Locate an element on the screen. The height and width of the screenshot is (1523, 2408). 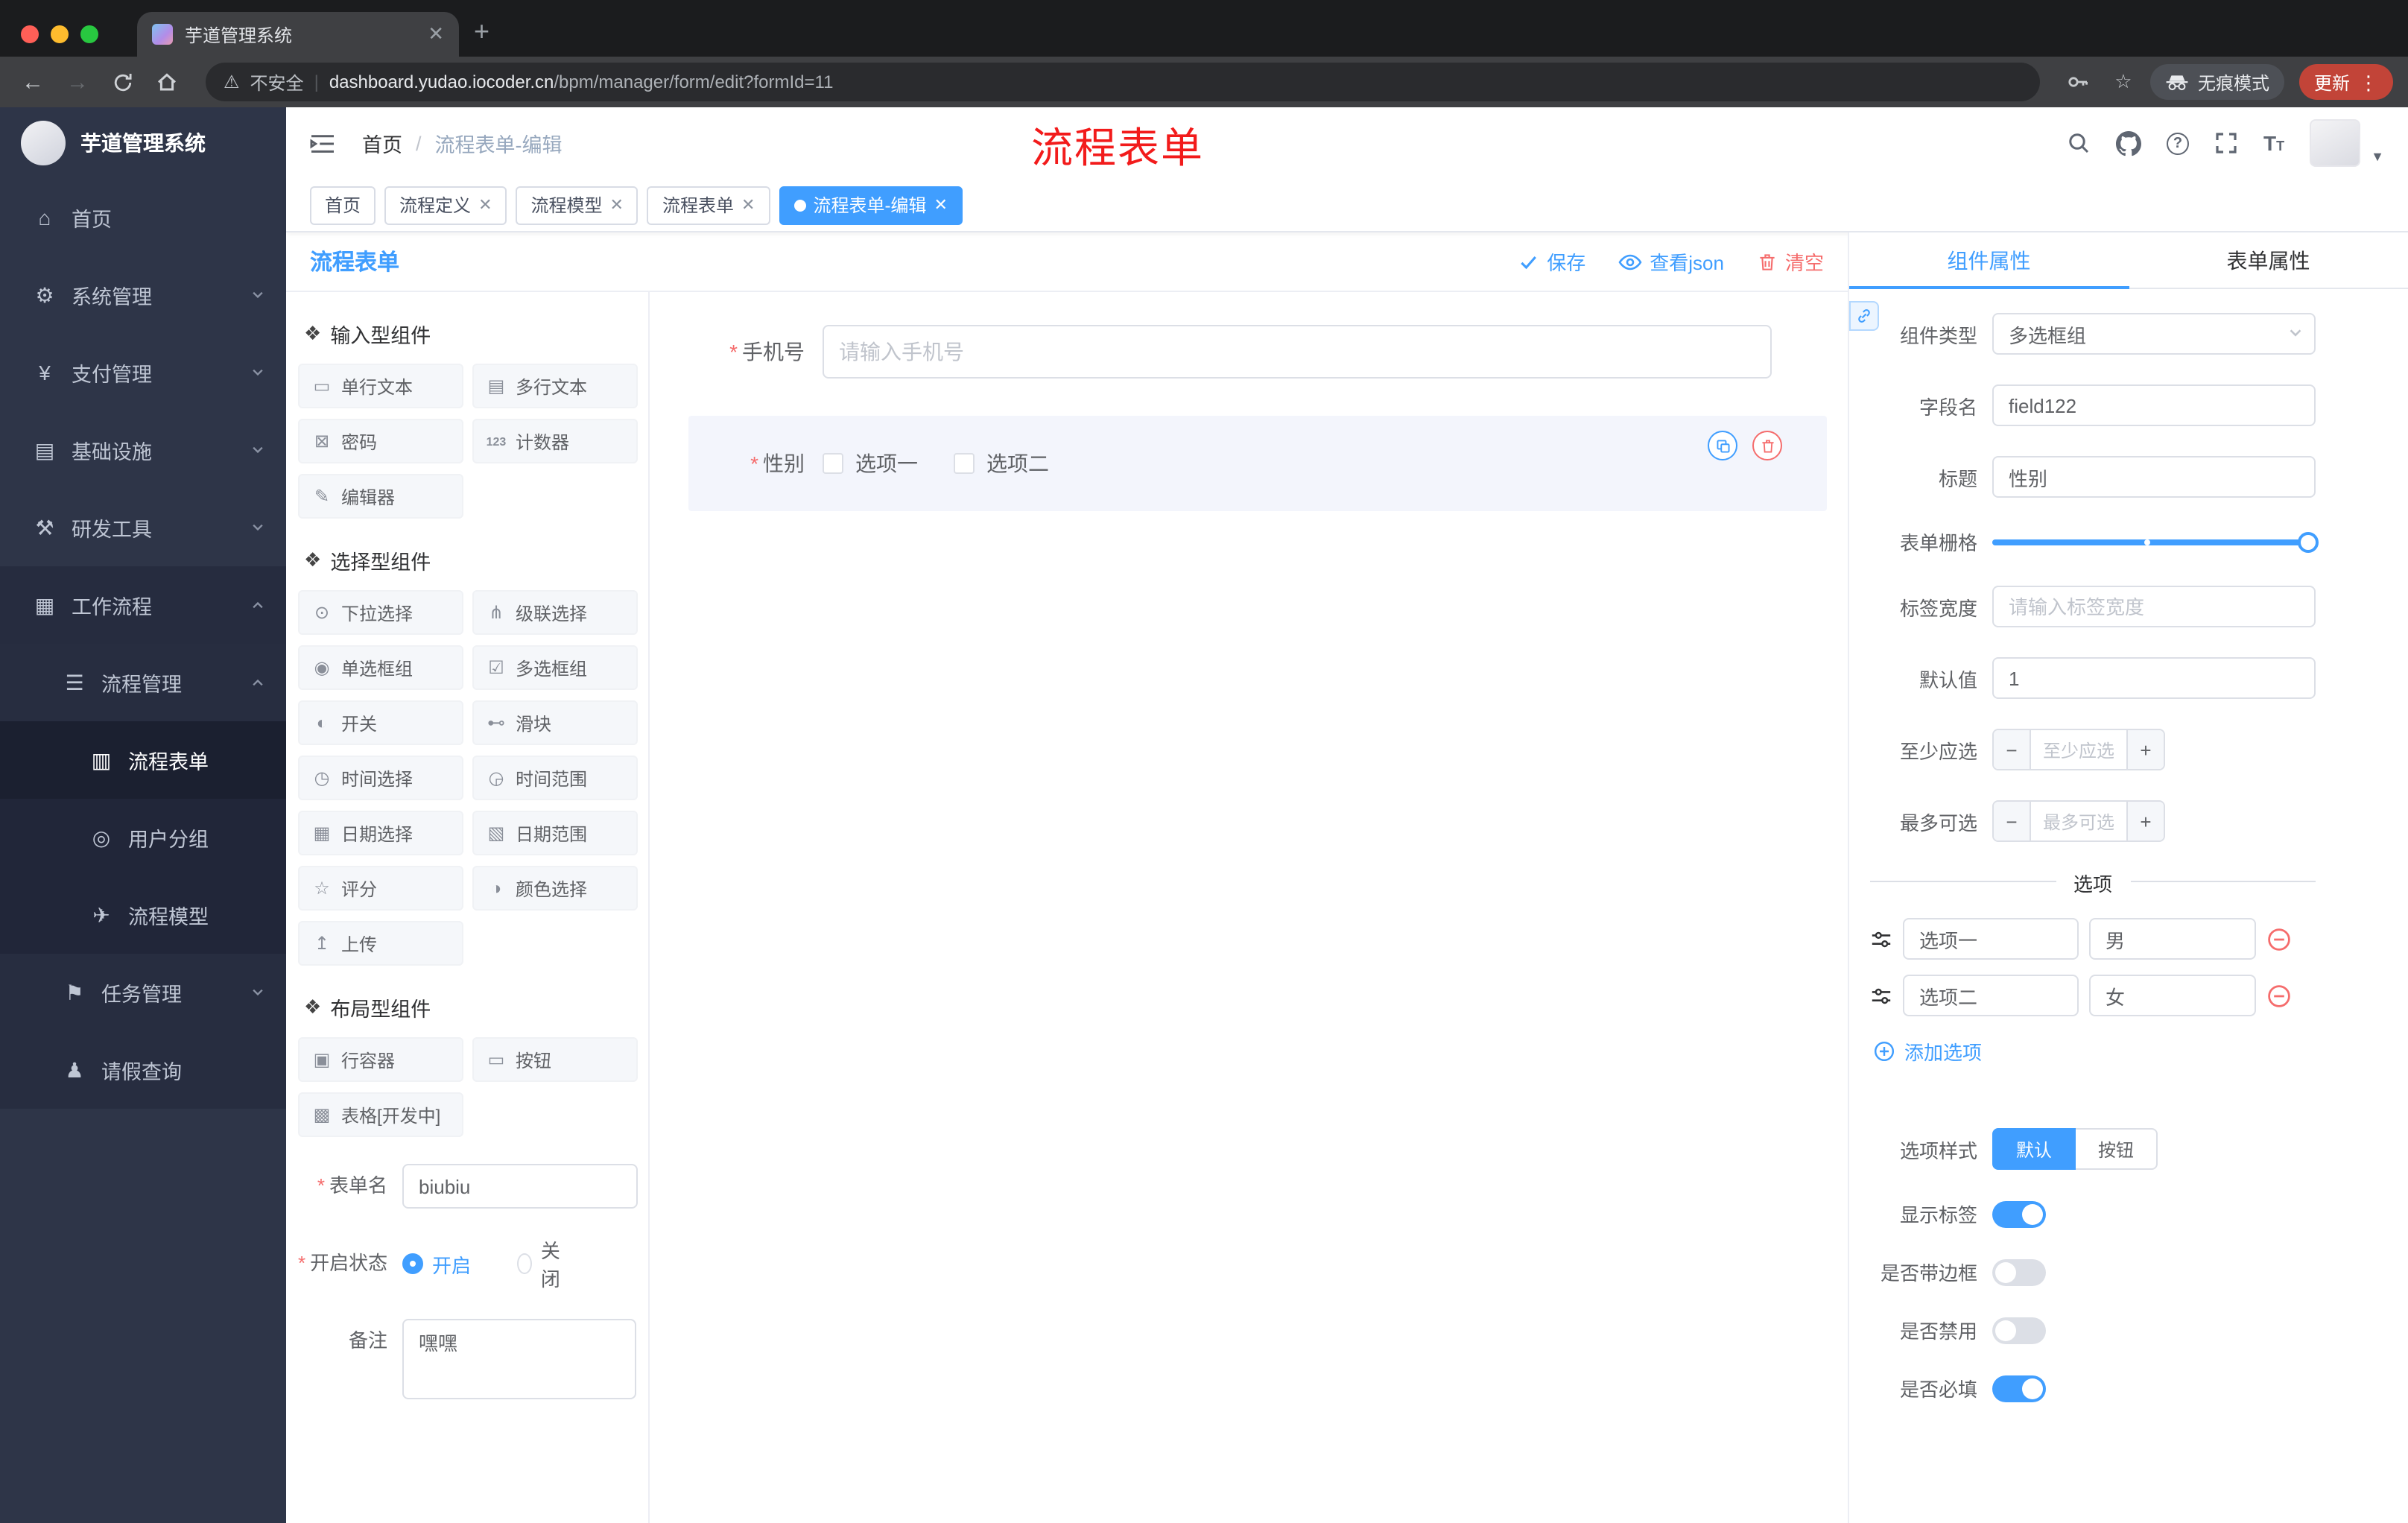
save-button: 保存 is located at coordinates (1551, 262).